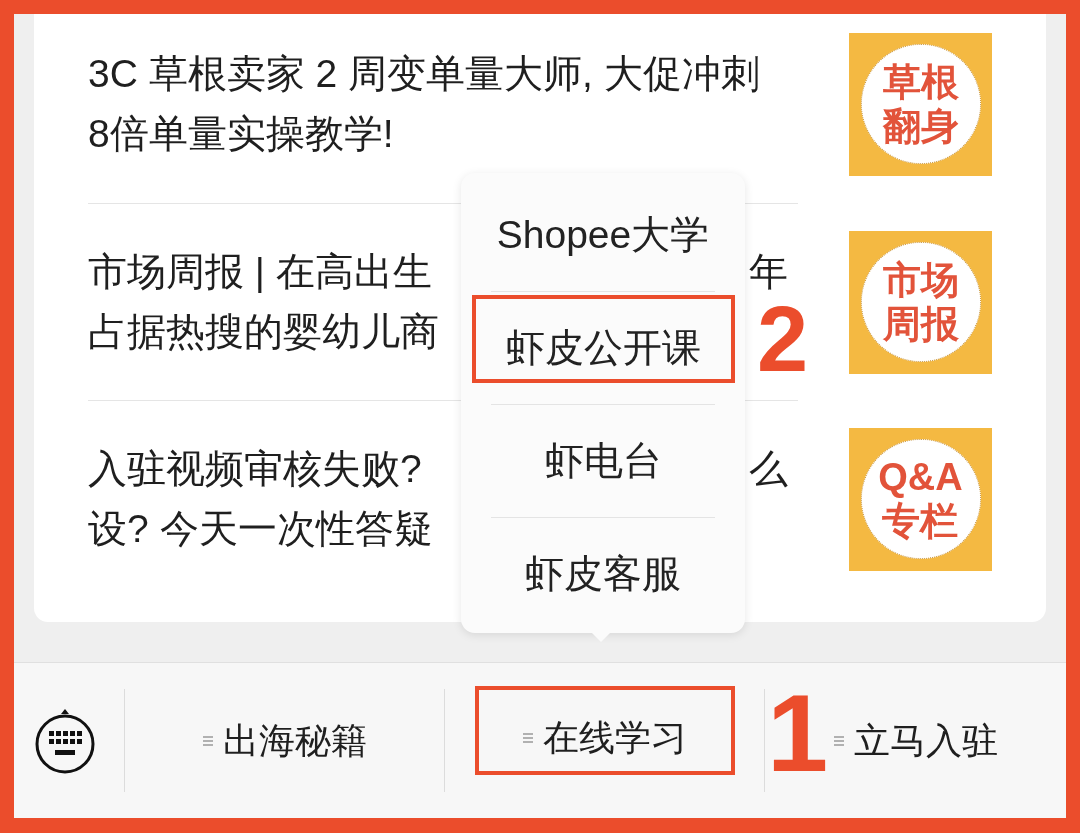 This screenshot has height=833, width=1080. Describe the element at coordinates (603, 461) in the screenshot. I see `menu-item: 虾电台` at that location.